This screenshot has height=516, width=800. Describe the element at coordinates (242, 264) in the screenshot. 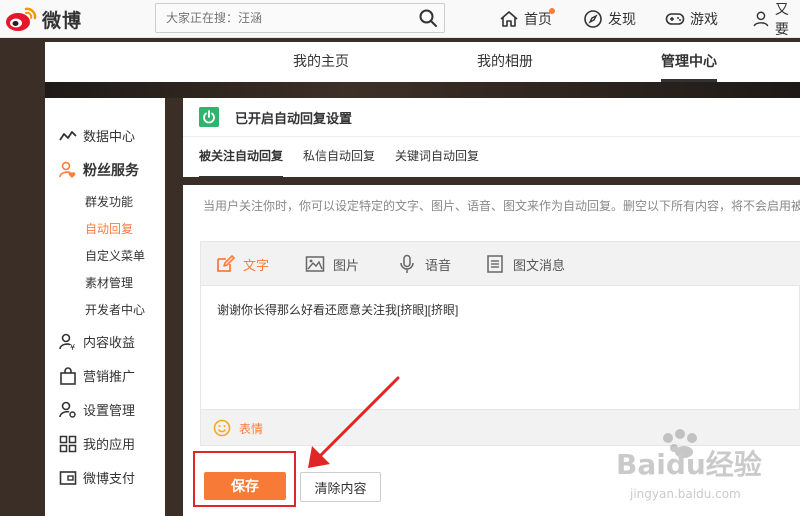

I see `editor-tab-text: 文字` at that location.